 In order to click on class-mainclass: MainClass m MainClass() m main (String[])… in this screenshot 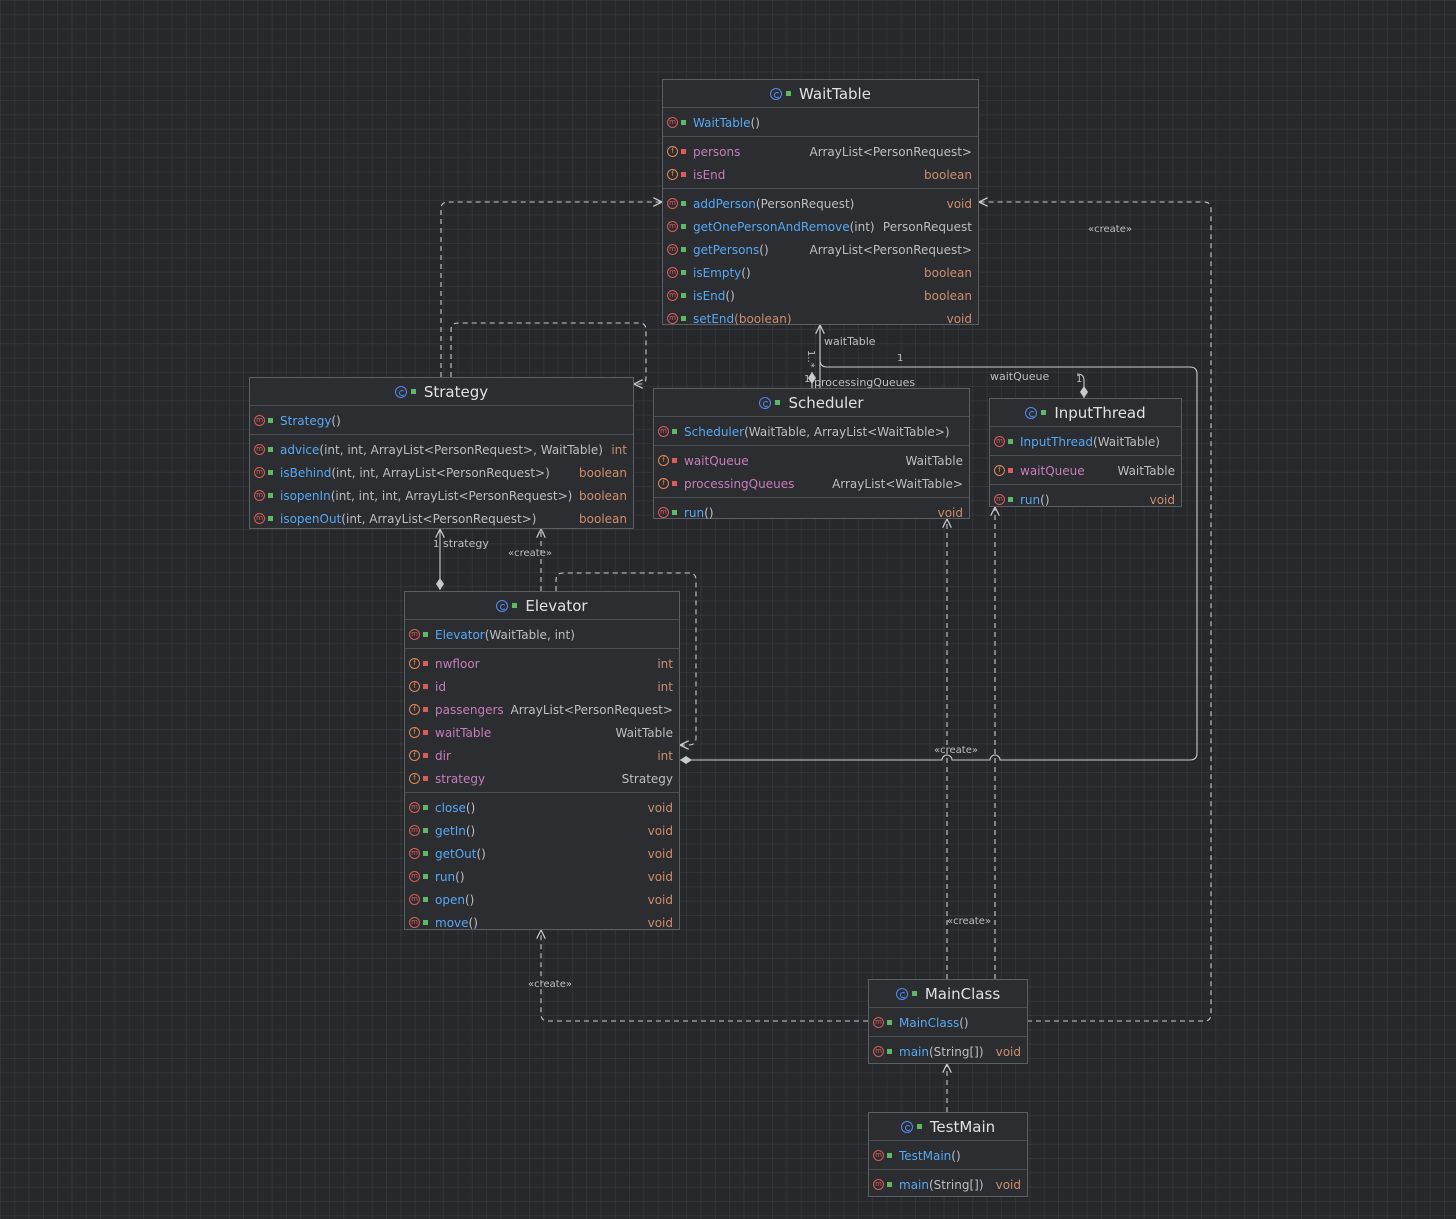, I will do `click(948, 1021)`.